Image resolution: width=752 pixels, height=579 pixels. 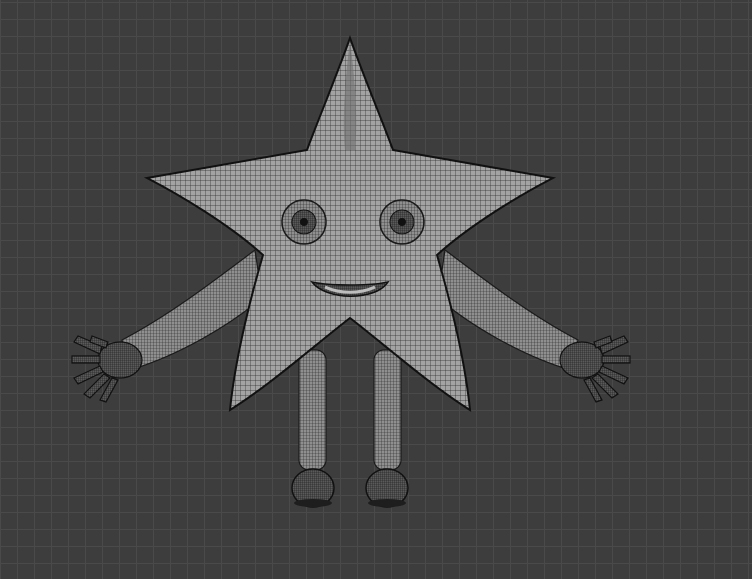 What do you see at coordinates (107, 369) in the screenshot?
I see `left-hand` at bounding box center [107, 369].